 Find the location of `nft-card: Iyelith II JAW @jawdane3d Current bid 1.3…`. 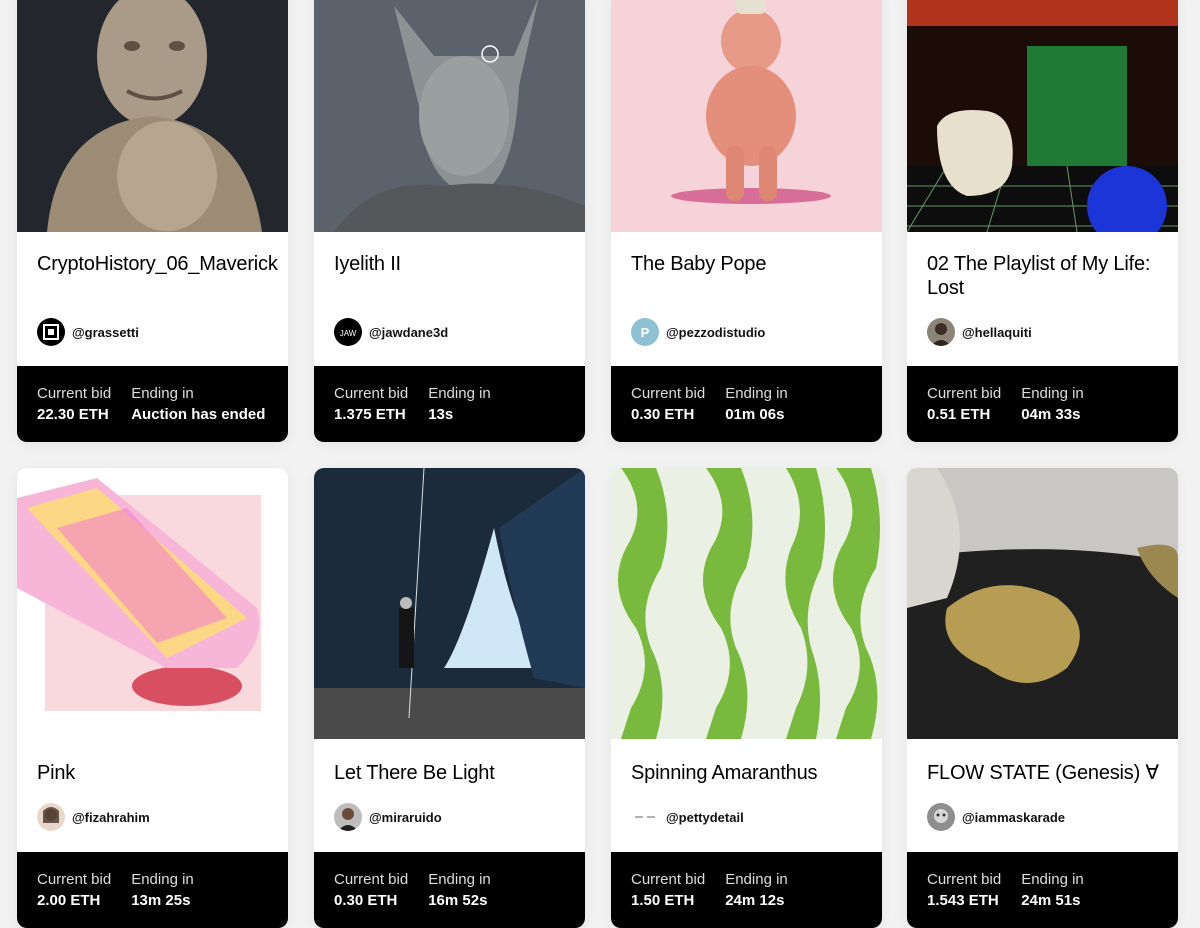

nft-card: Iyelith II JAW @jawdane3d Current bid 1.3… is located at coordinates (449, 221).